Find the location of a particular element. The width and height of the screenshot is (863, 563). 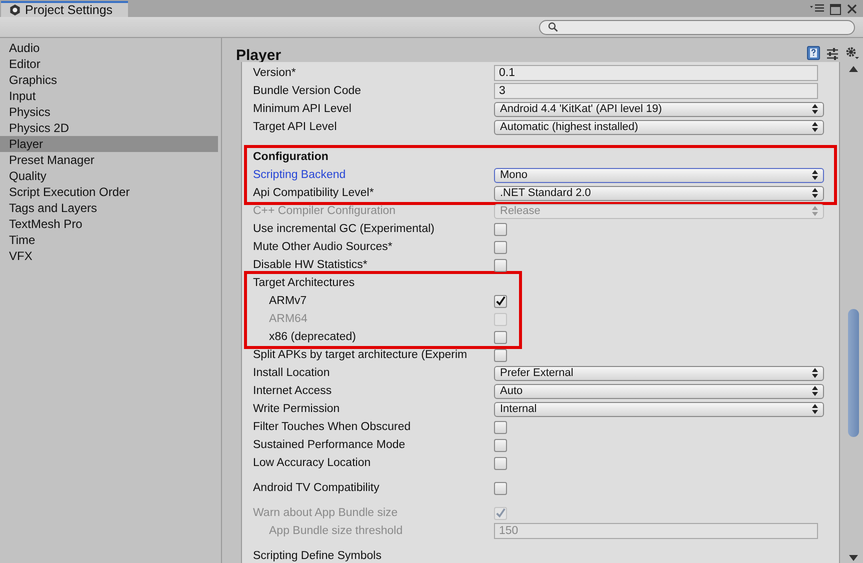

setting-label: Version* is located at coordinates (275, 73).